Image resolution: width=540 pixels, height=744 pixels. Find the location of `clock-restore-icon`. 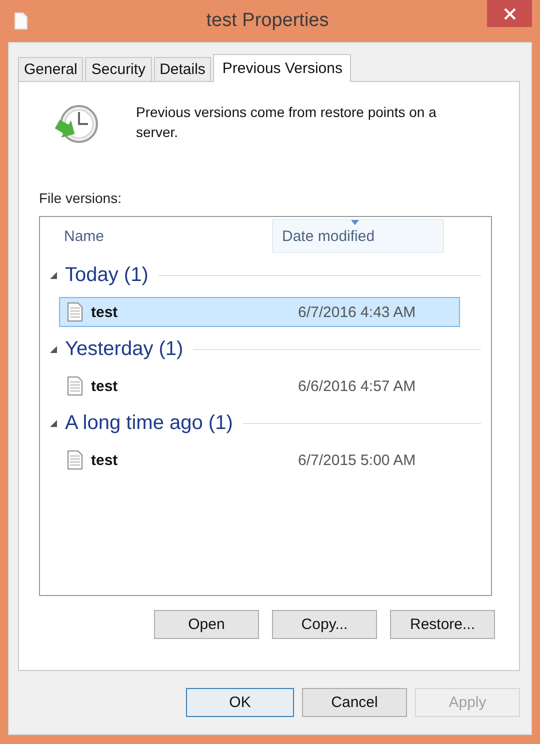

clock-restore-icon is located at coordinates (76, 124).